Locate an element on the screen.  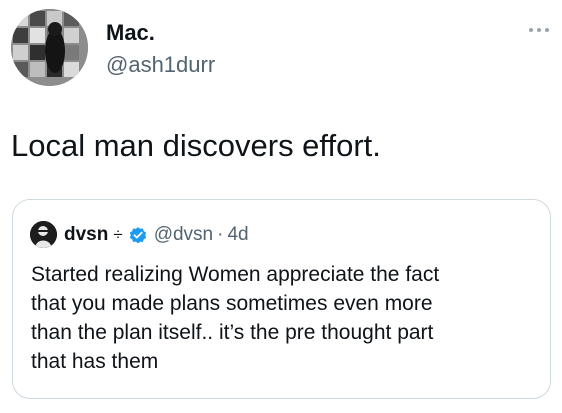
quoted-author-avatar is located at coordinates (43, 234).